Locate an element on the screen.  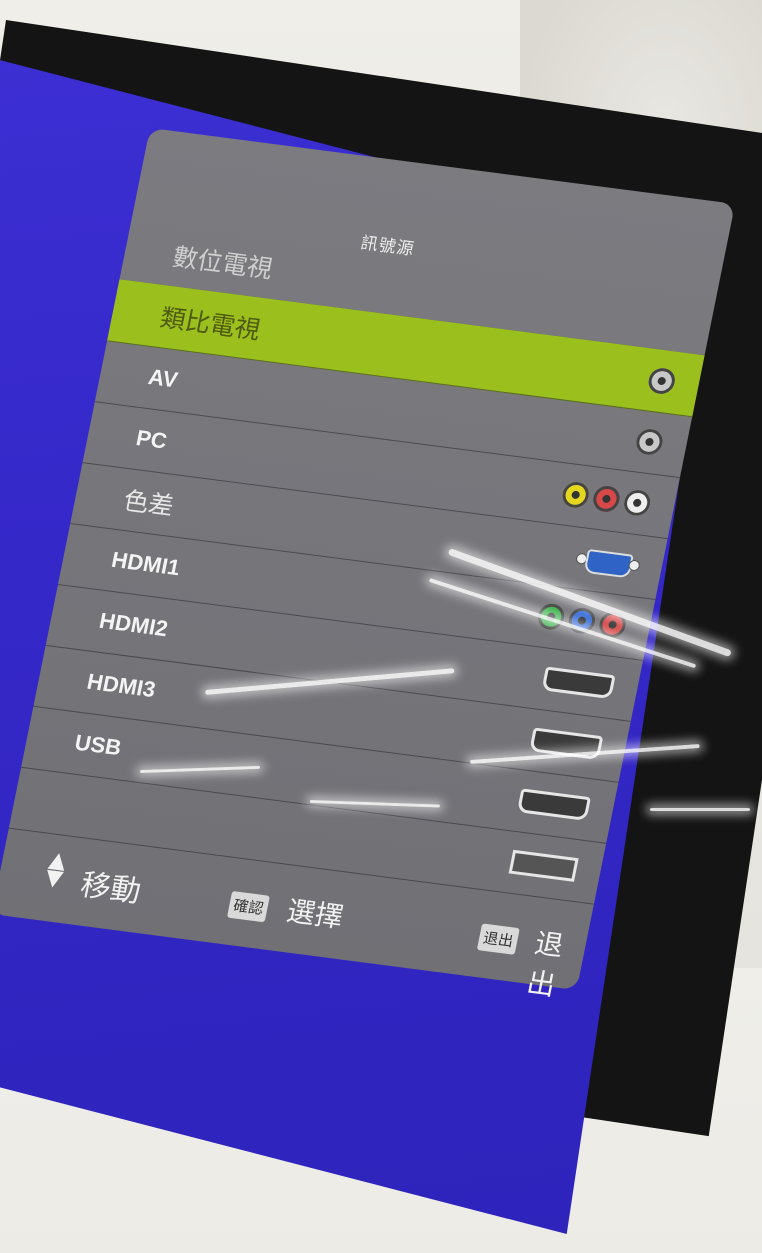
rca-white-icon is located at coordinates (637, 503).